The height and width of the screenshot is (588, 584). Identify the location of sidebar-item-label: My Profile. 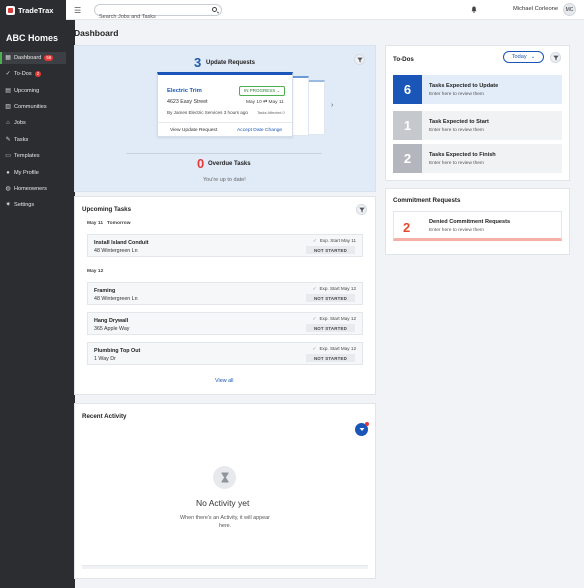
(26, 173).